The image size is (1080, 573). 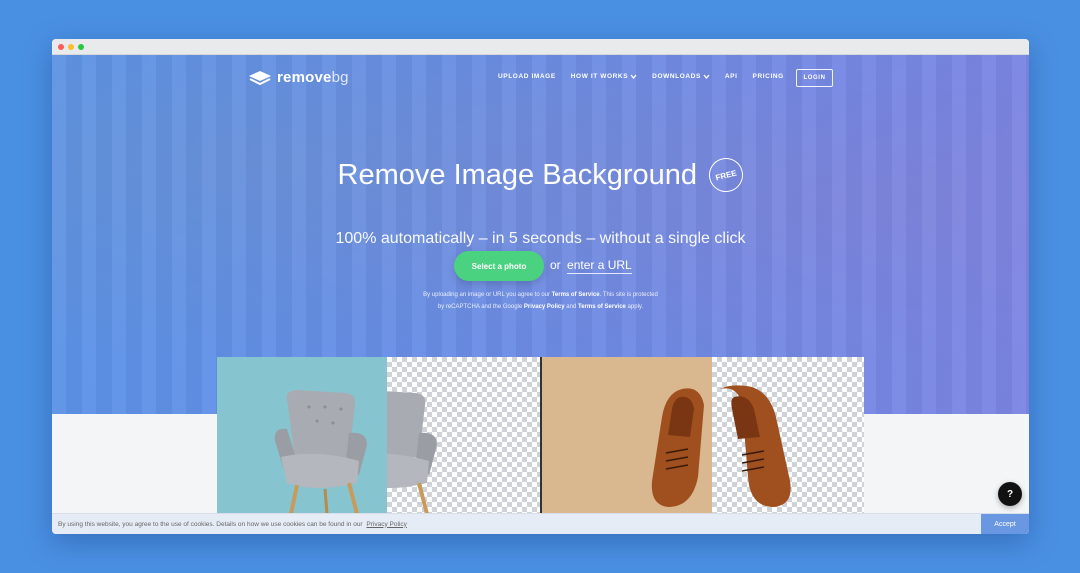 What do you see at coordinates (499, 266) in the screenshot?
I see `select-photo-button: Select a photo` at bounding box center [499, 266].